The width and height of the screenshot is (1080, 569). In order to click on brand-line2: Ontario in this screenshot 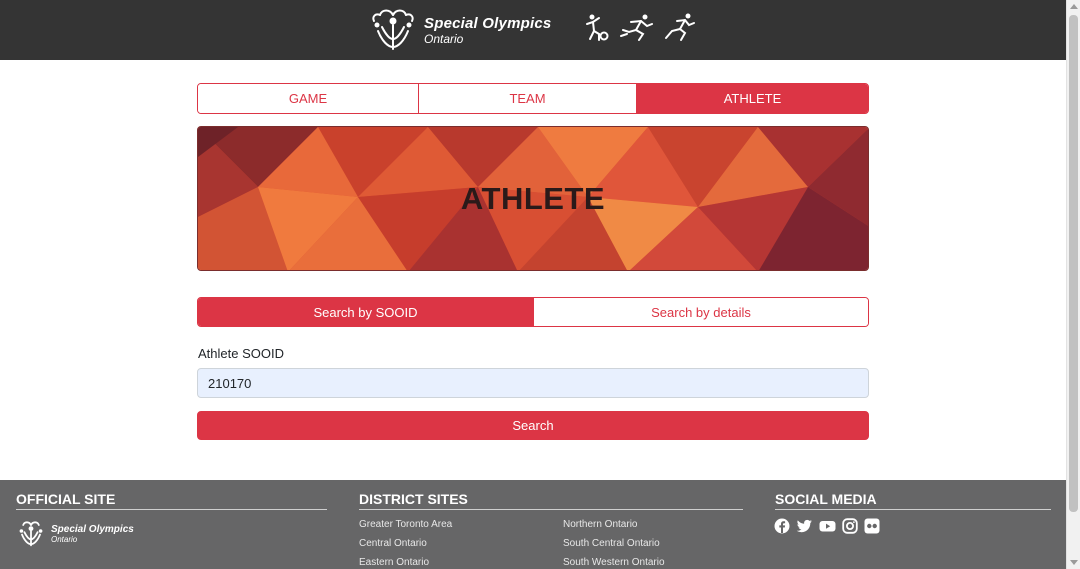, I will do `click(444, 38)`.